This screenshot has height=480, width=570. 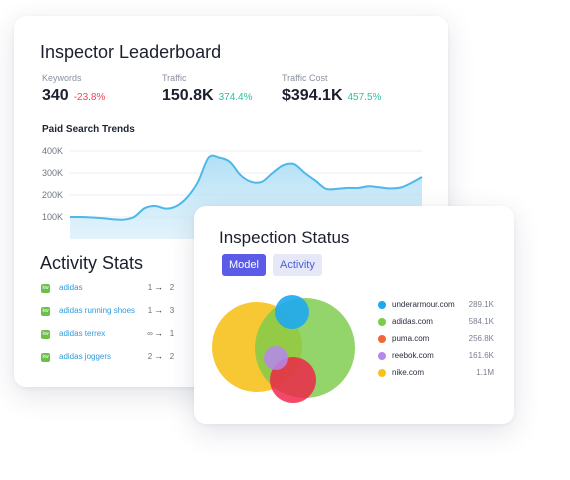 I want to click on metric-keywords: 340 -23.8%, so click(x=73, y=96).